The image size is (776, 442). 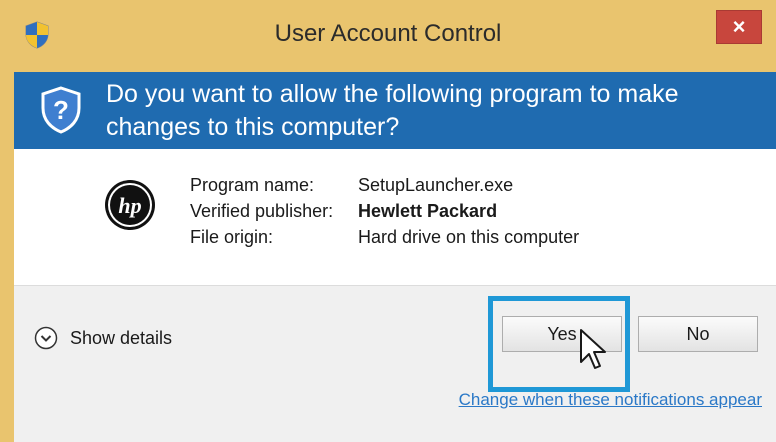 I want to click on svg-text: hp, so click(x=129, y=205).